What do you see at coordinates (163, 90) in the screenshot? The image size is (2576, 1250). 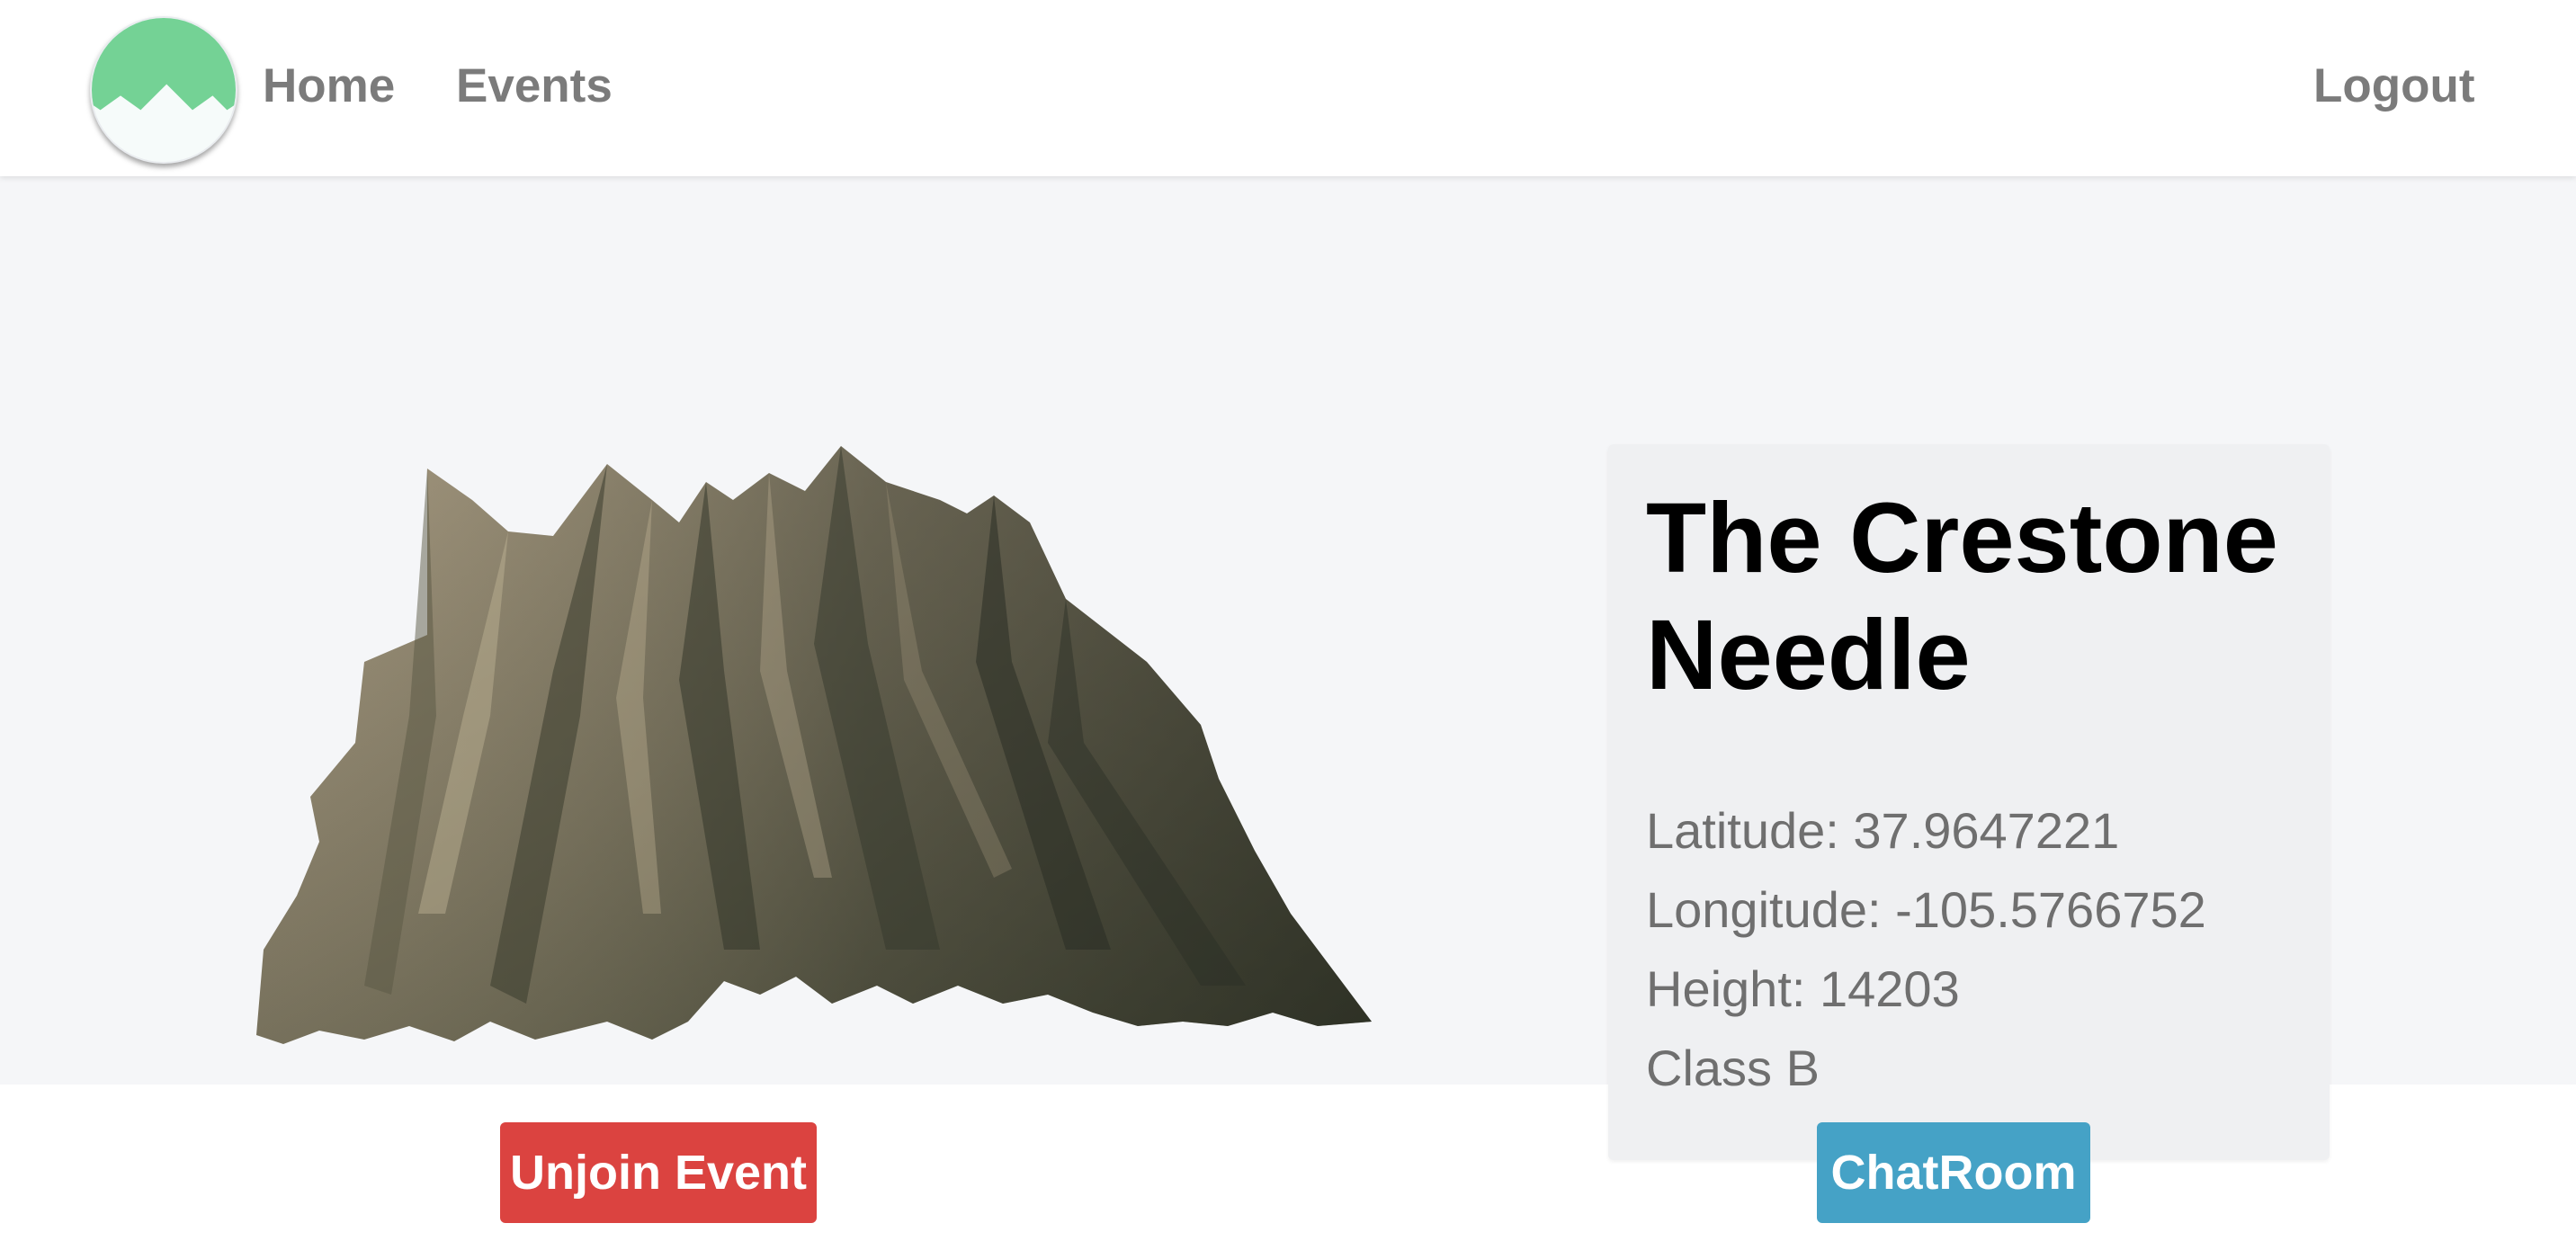 I see `mountain-logo-icon` at bounding box center [163, 90].